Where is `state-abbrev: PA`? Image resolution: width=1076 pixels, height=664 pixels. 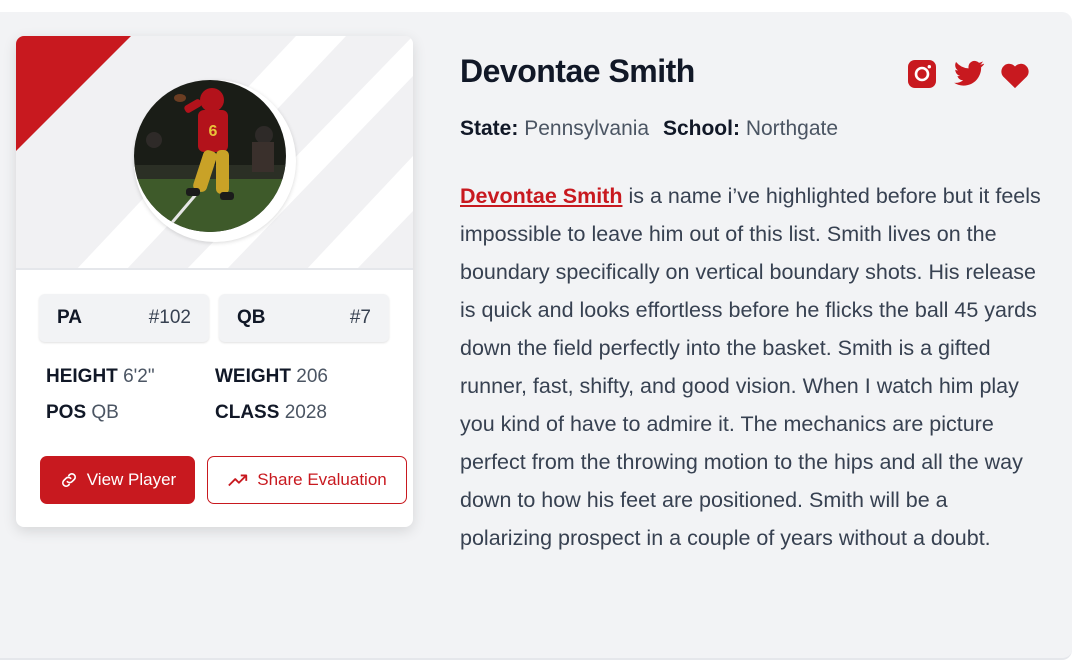 state-abbrev: PA is located at coordinates (69, 317).